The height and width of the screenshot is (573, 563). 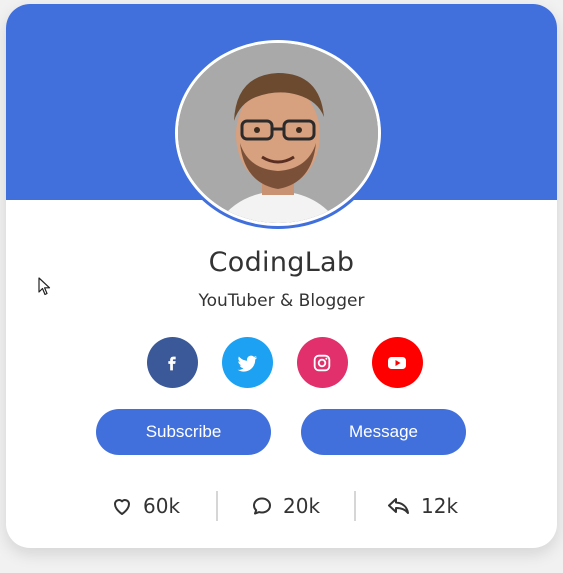 I want to click on avatar, so click(x=278, y=133).